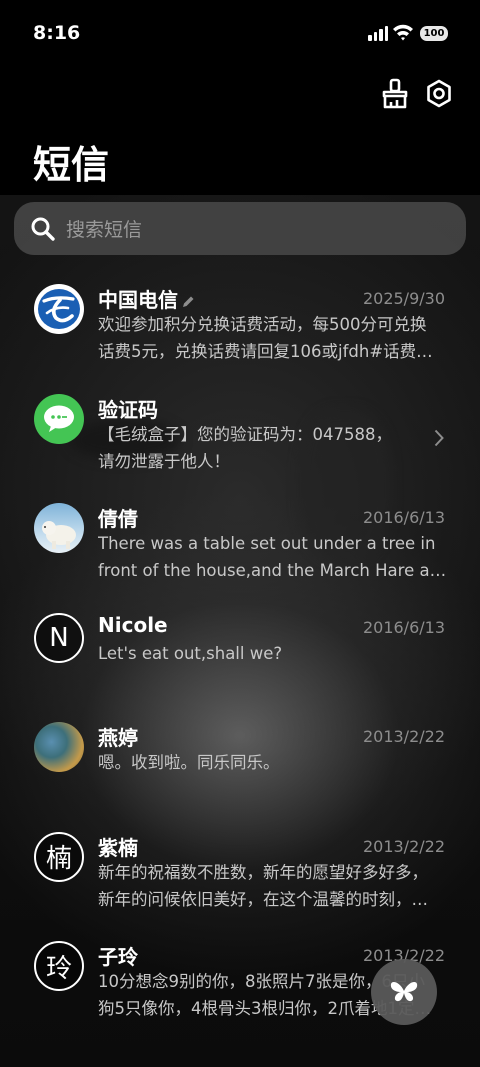  I want to click on conversation-item-verification-code: 验证码 【毛绒盒子】您的验证码为：047588， 请勿泄露于他人！, so click(240, 440).